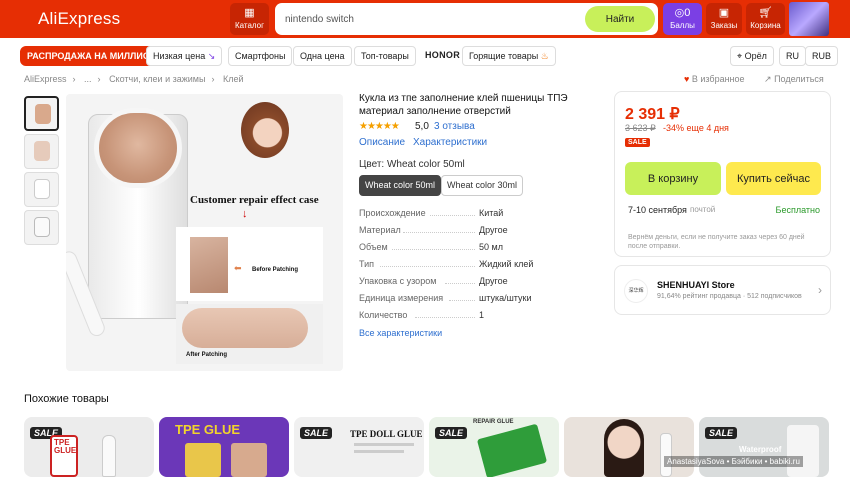  What do you see at coordinates (79, 19) in the screenshot?
I see `aliexpress-logo: AliExpress` at bounding box center [79, 19].